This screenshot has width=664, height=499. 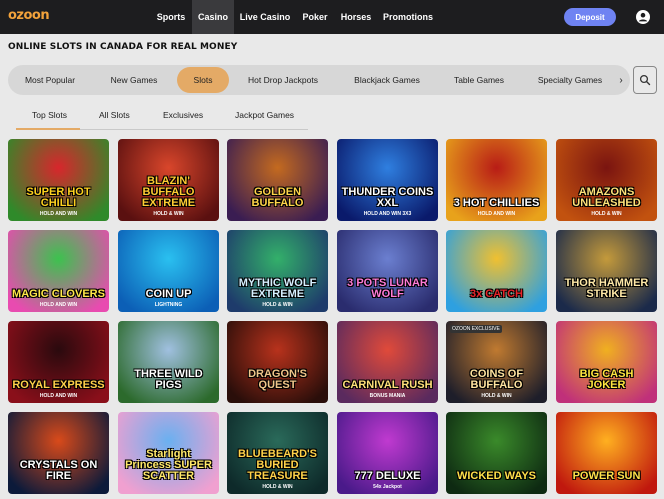 What do you see at coordinates (476, 329) in the screenshot?
I see `exclusive-badge: OZOON EXCLUSIVE` at bounding box center [476, 329].